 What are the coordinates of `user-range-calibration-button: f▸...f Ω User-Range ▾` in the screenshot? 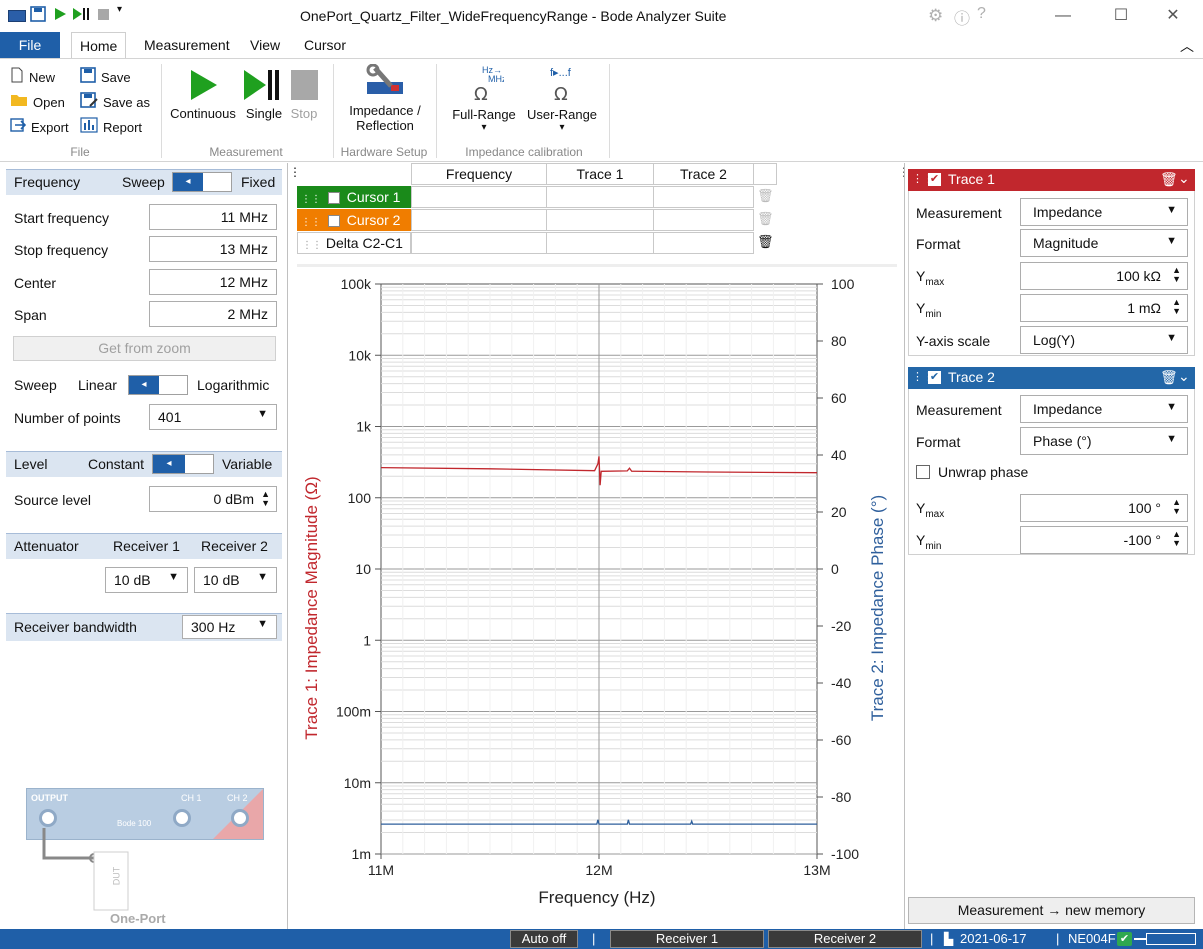 It's located at (562, 98).